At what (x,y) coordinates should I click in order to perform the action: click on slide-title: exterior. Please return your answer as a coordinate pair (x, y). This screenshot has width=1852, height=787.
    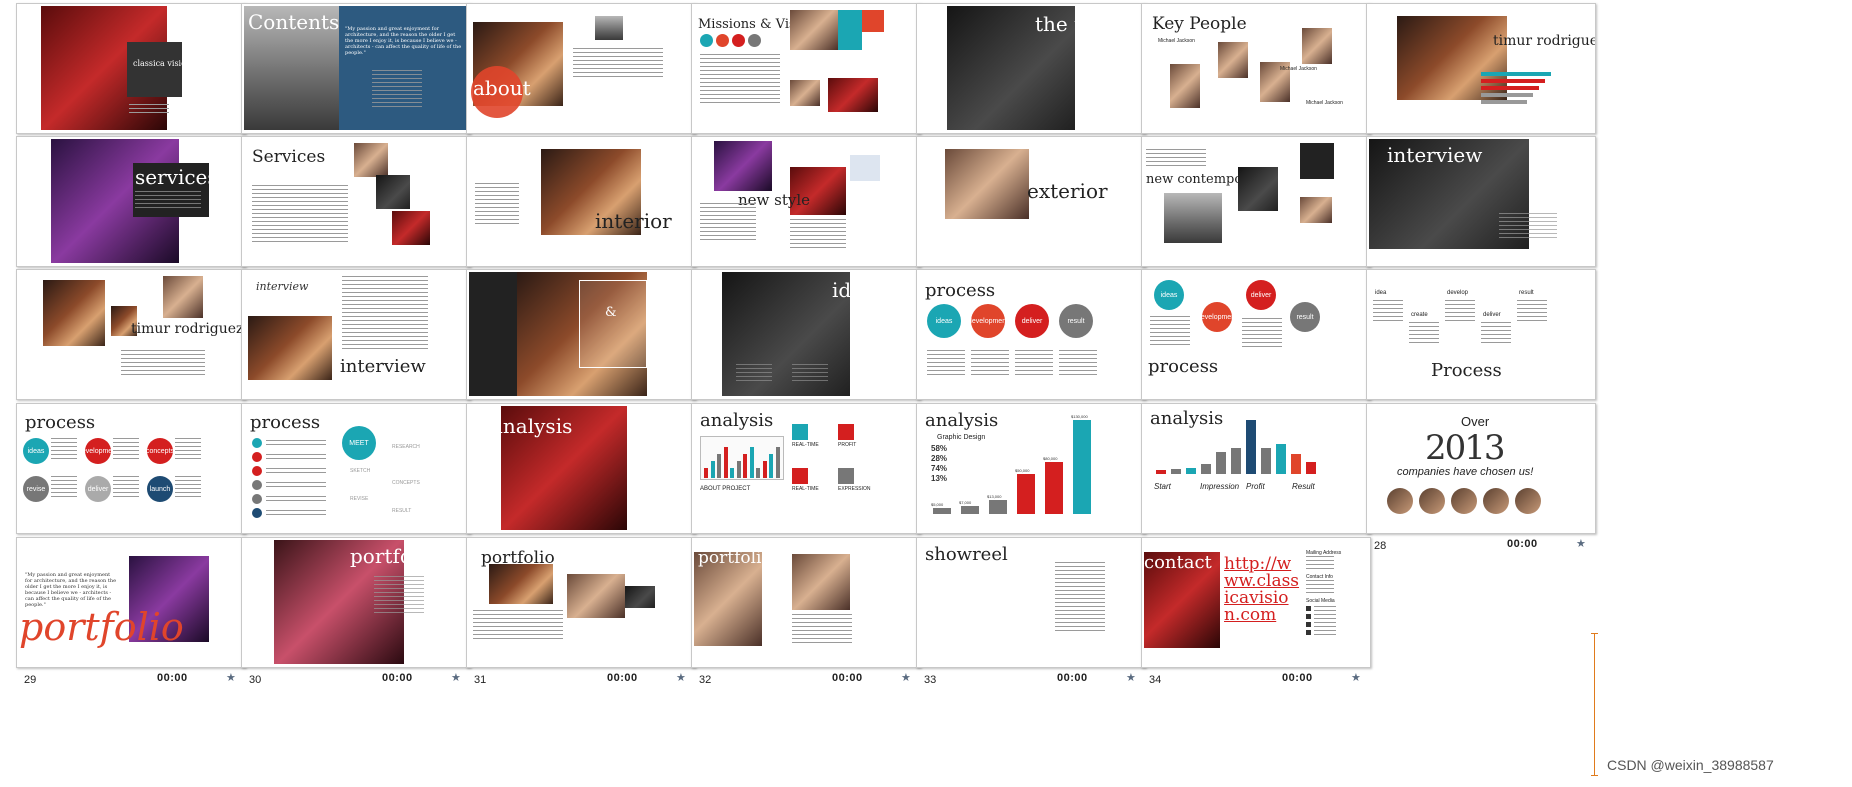
    Looking at the image, I should click on (1067, 191).